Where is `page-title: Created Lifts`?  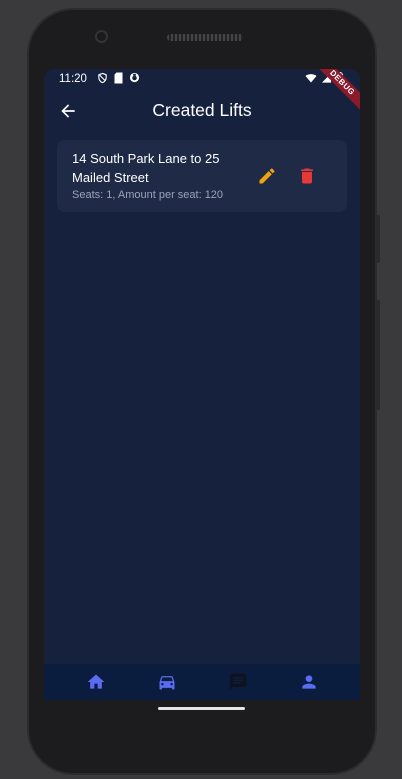
page-title: Created Lifts is located at coordinates (202, 110).